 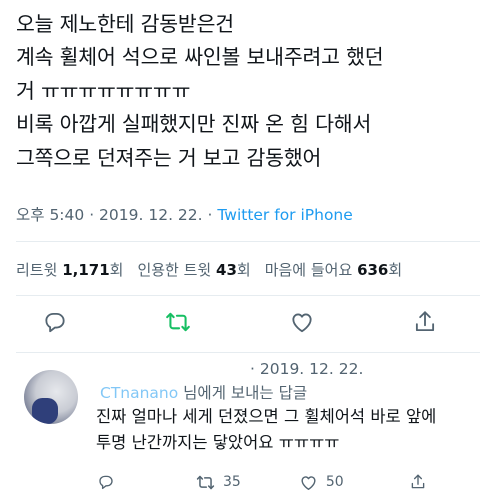 I want to click on like-button, so click(x=302, y=322).